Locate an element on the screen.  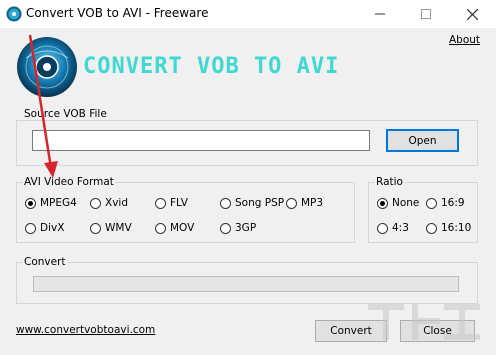
format-radio-3gp: 3GP is located at coordinates (238, 228).